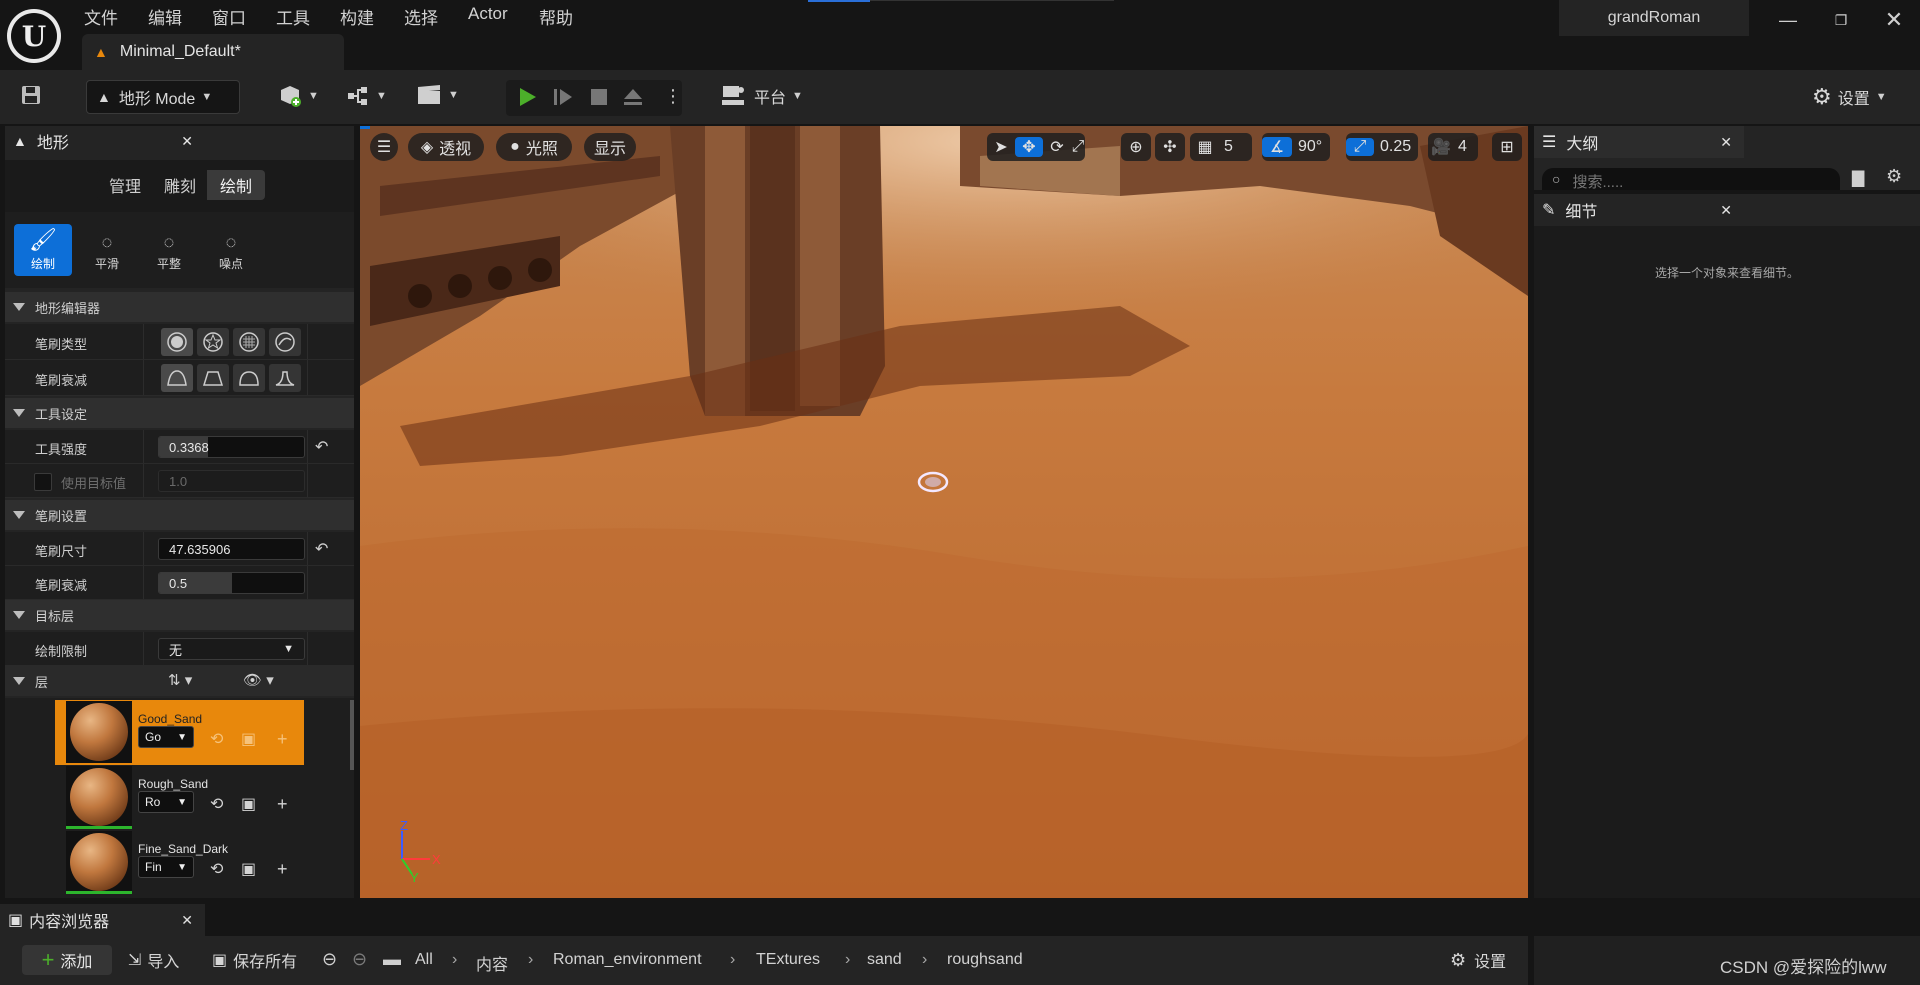 The height and width of the screenshot is (985, 1920). What do you see at coordinates (249, 342) in the screenshot?
I see `brush-pattern-icon` at bounding box center [249, 342].